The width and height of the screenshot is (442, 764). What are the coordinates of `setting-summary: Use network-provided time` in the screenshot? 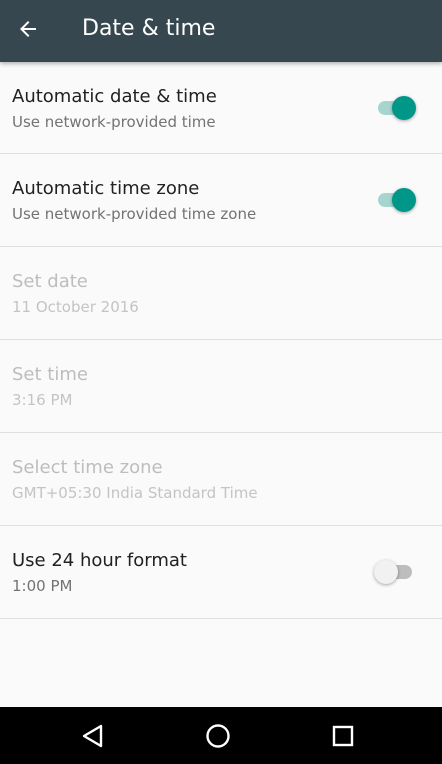 It's located at (114, 122).